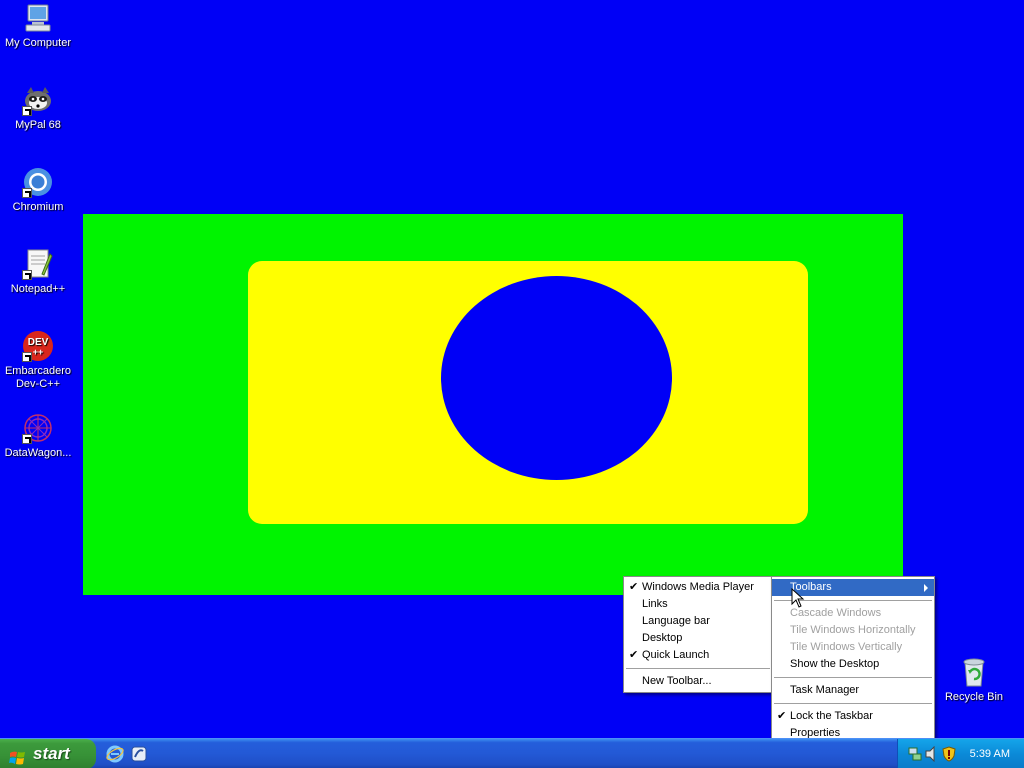 This screenshot has height=768, width=1024. I want to click on menu-item-task-manager: Task Manager, so click(853, 690).